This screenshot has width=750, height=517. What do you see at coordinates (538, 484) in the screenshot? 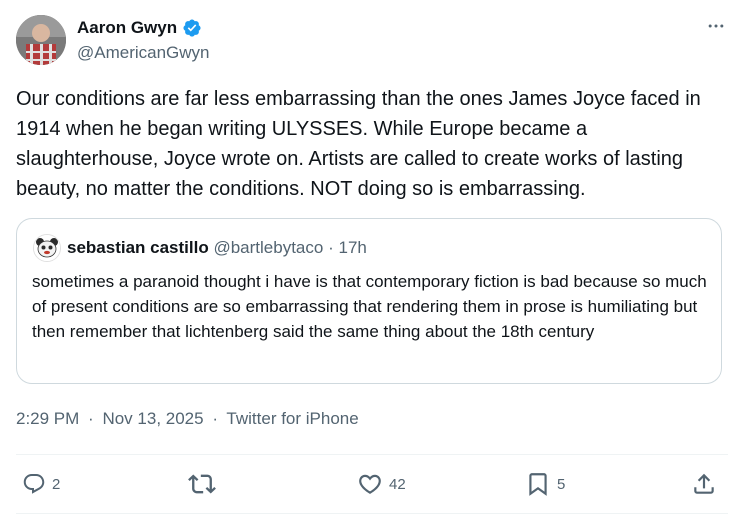
I see `bookmark-icon` at bounding box center [538, 484].